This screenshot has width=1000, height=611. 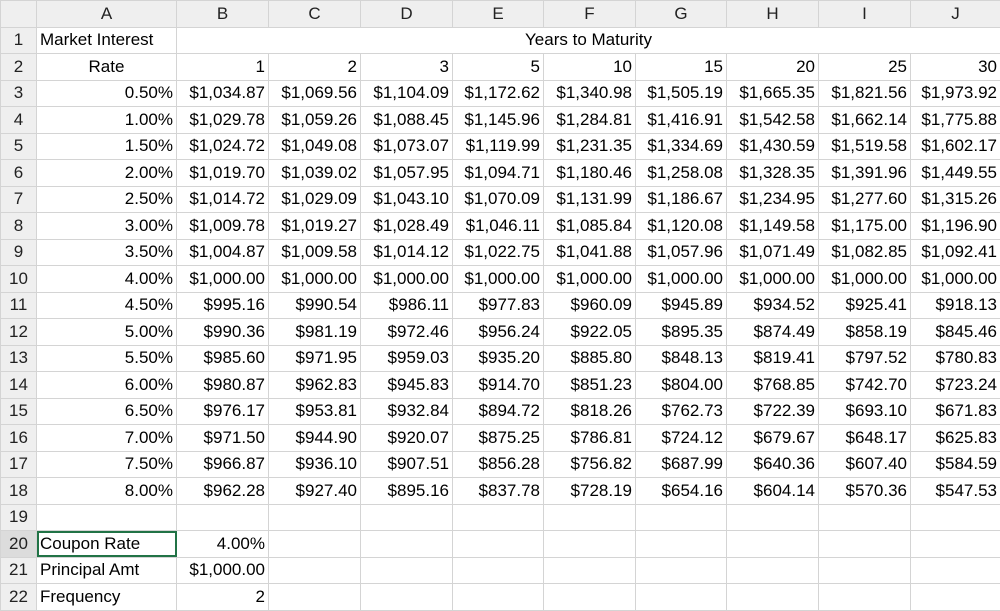 What do you see at coordinates (773, 14) in the screenshot?
I see `column-header: H` at bounding box center [773, 14].